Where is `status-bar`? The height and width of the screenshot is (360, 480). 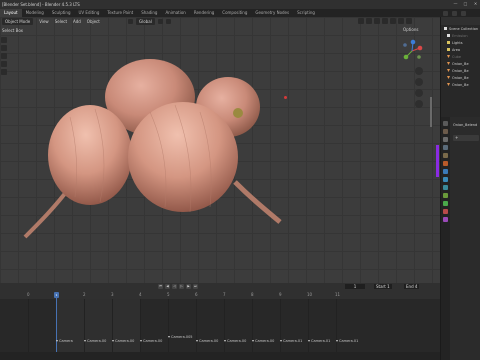
status-bar is located at coordinates (220, 356).